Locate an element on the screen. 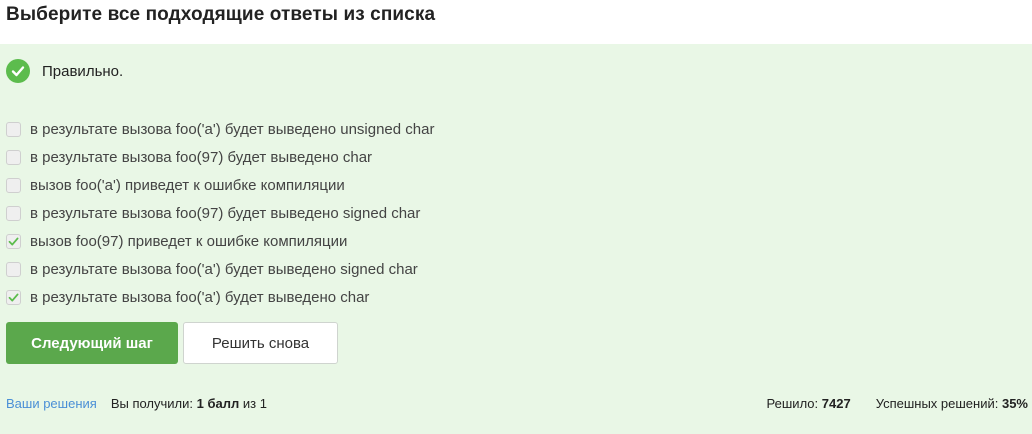 The height and width of the screenshot is (434, 1032). check-circle-icon is located at coordinates (18, 71).